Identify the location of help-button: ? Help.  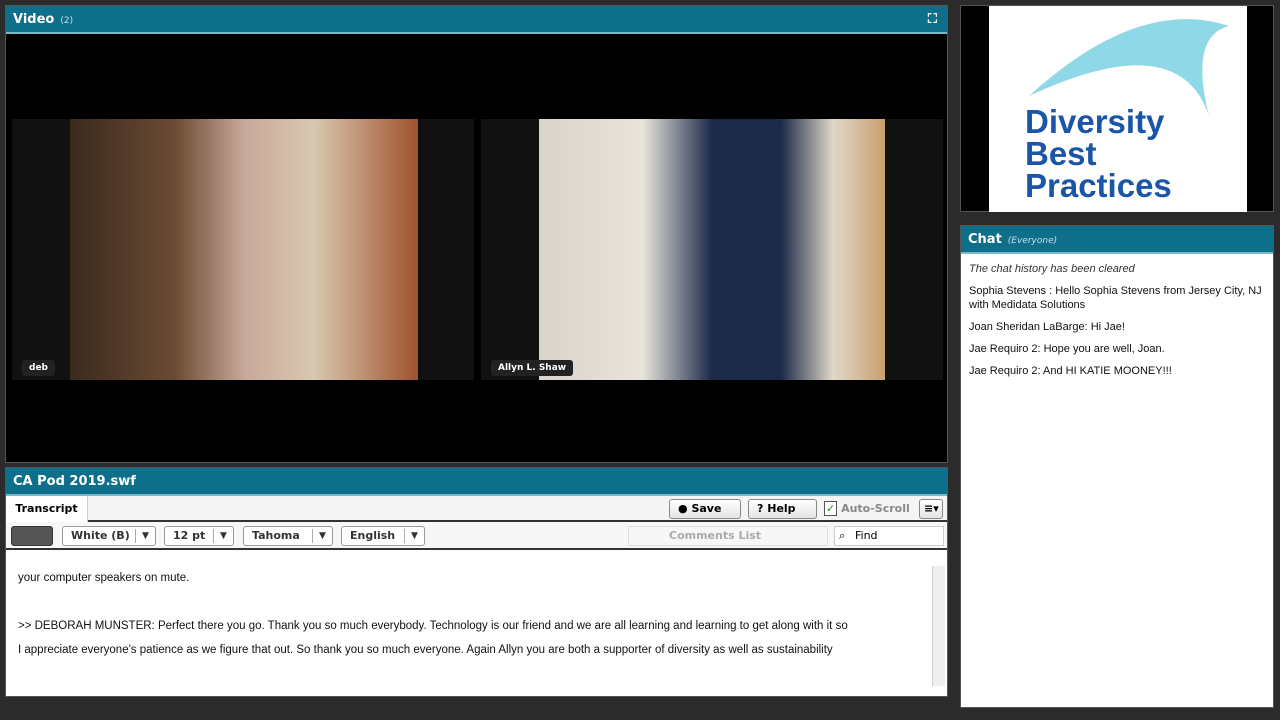
(782, 509).